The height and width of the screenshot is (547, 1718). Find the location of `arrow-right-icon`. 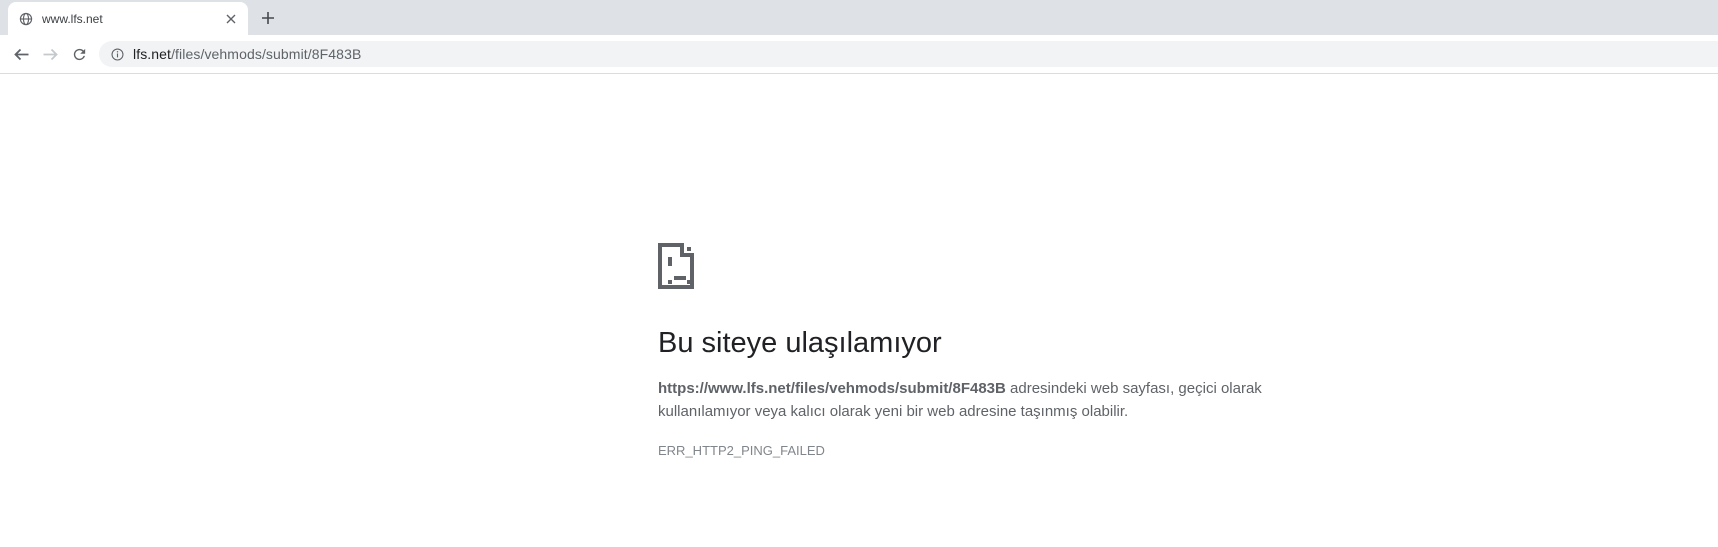

arrow-right-icon is located at coordinates (50, 54).